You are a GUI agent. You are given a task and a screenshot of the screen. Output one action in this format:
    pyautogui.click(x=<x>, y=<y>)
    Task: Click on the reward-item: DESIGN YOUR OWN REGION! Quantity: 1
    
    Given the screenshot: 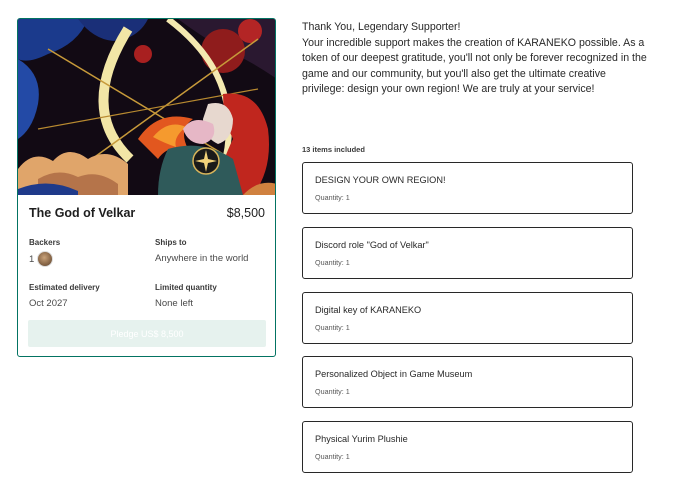 What is the action you would take?
    pyautogui.click(x=467, y=188)
    